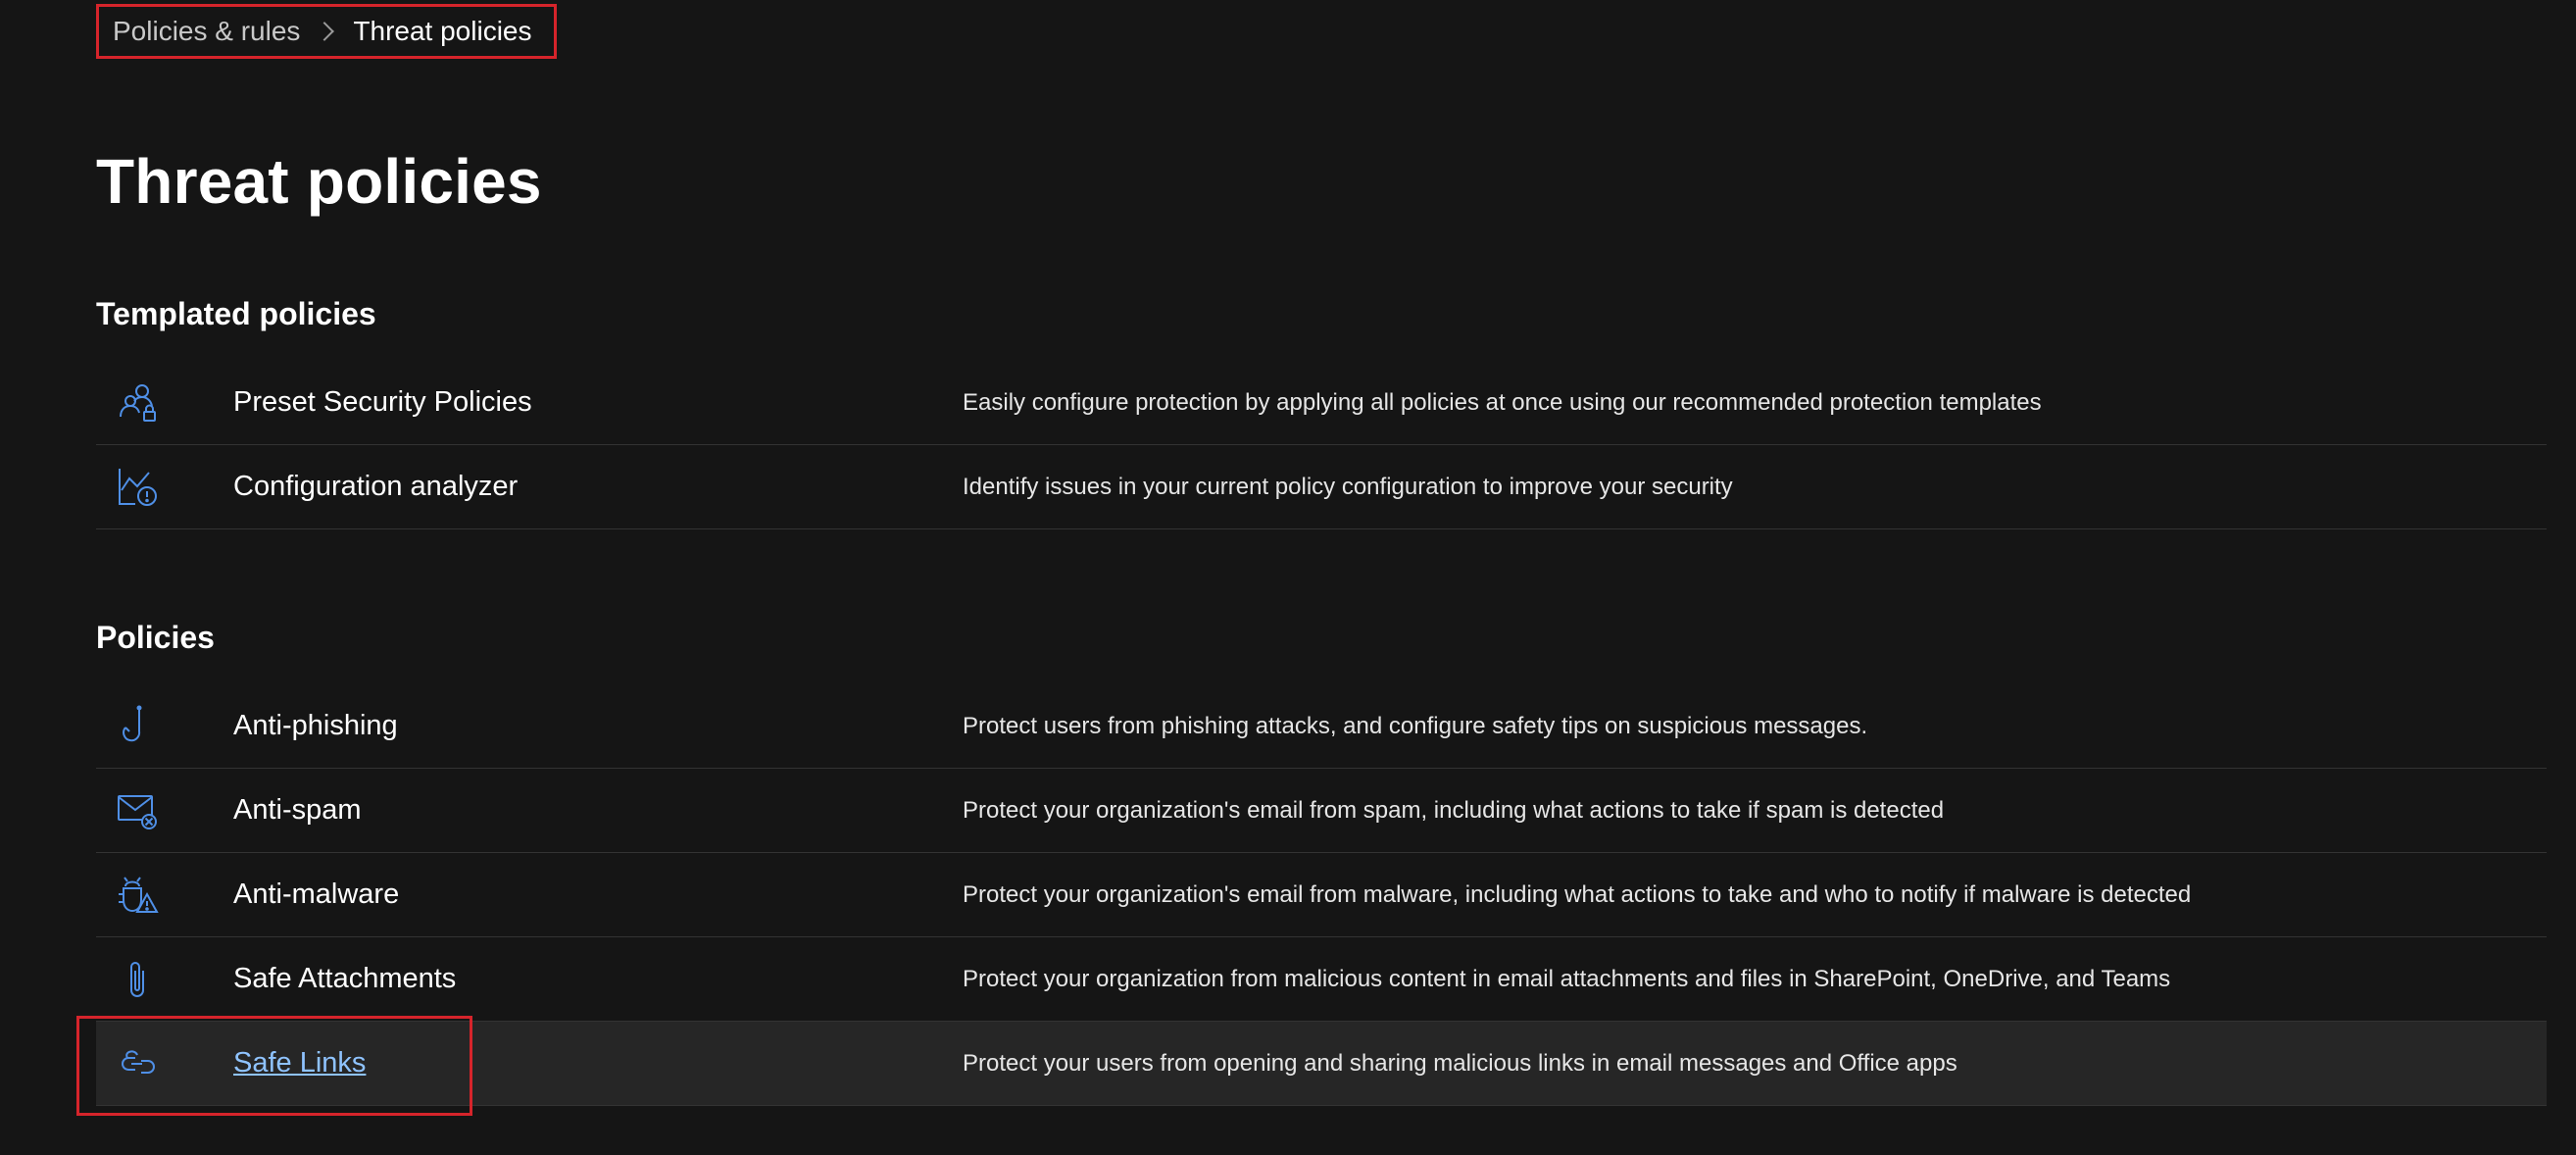  What do you see at coordinates (442, 31) in the screenshot?
I see `breadcrumb-threat-policies: Threat policies` at bounding box center [442, 31].